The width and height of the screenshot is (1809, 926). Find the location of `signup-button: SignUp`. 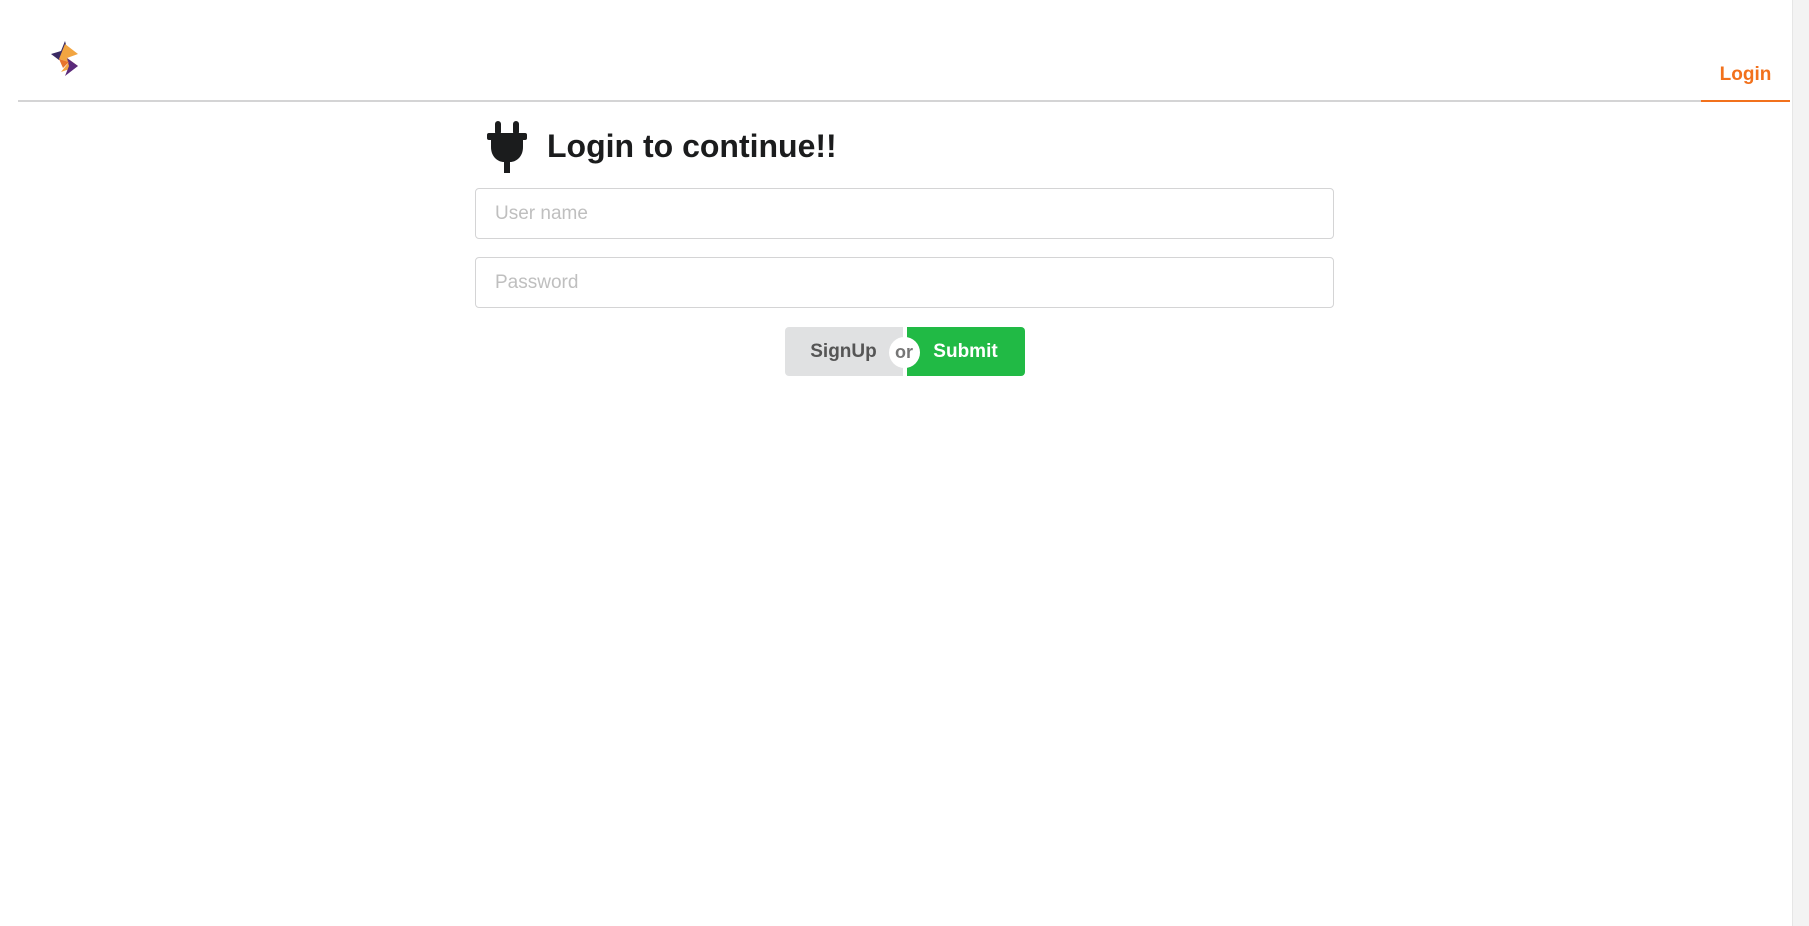

signup-button: SignUp is located at coordinates (843, 351).